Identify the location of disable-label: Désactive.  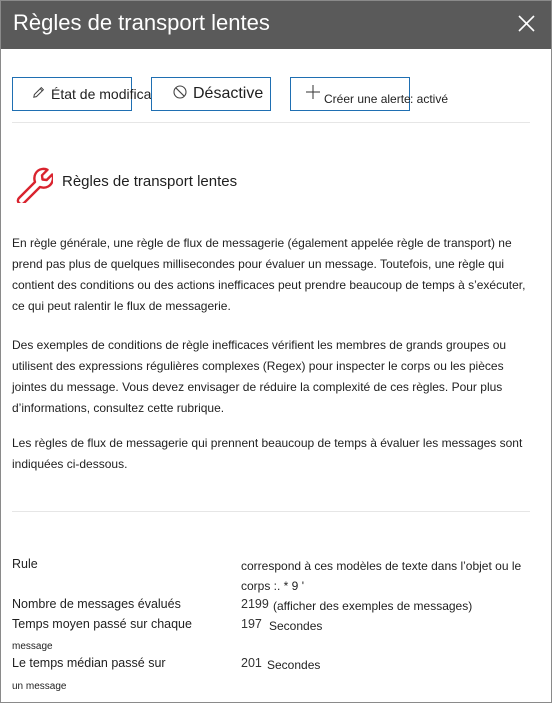
(228, 93).